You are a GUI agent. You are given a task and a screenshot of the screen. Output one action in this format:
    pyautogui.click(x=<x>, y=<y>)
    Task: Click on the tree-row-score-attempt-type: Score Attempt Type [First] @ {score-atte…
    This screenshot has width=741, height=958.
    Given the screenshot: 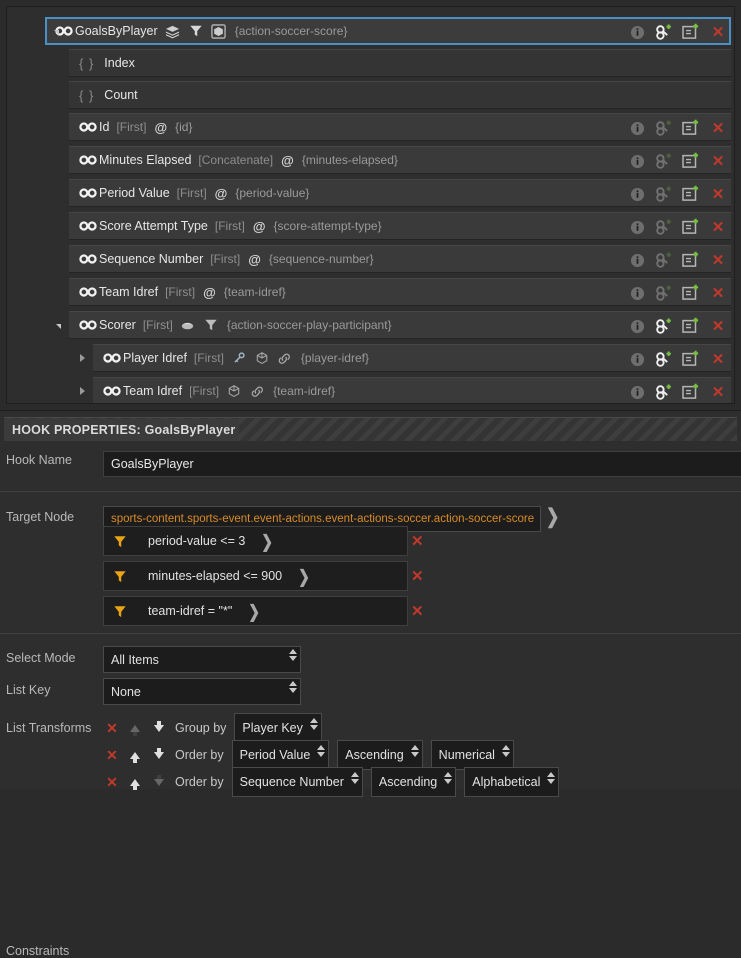 What is the action you would take?
    pyautogui.click(x=400, y=226)
    